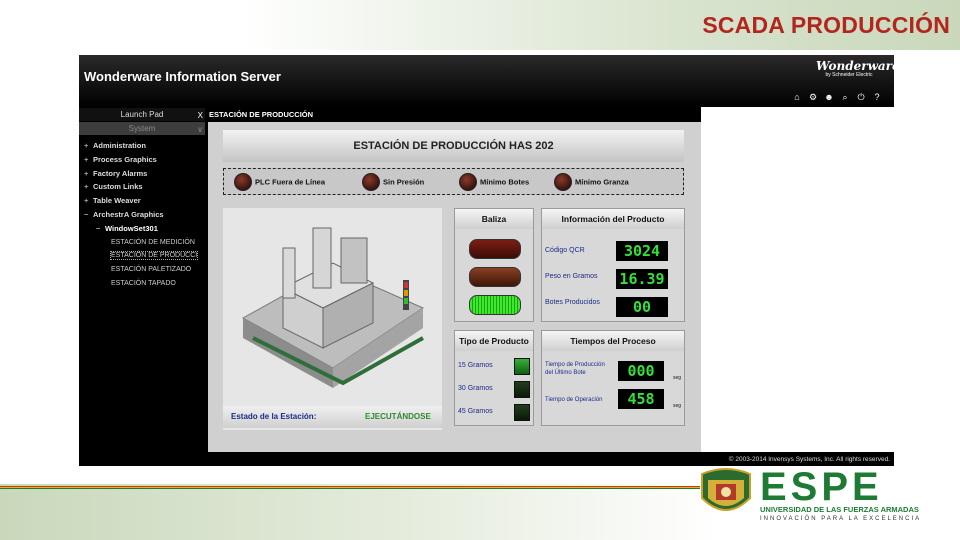  Describe the element at coordinates (182, 76) in the screenshot. I see `app-title: Wonderware Information Server` at that location.